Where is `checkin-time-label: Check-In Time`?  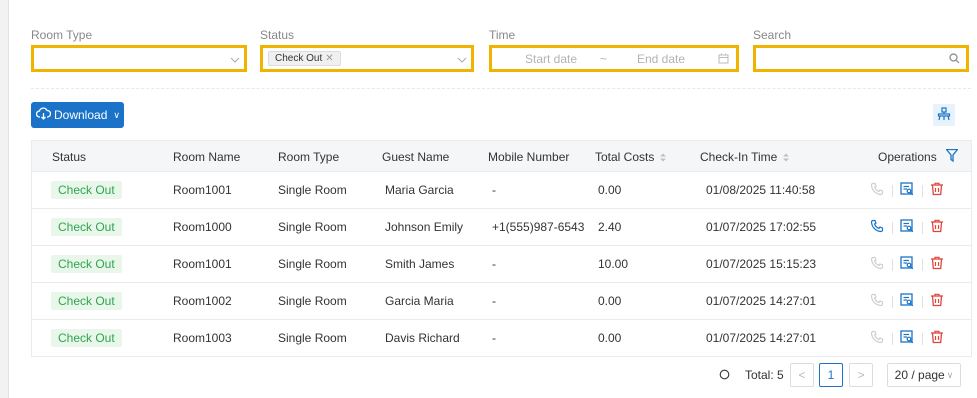
checkin-time-label: Check-In Time is located at coordinates (739, 157).